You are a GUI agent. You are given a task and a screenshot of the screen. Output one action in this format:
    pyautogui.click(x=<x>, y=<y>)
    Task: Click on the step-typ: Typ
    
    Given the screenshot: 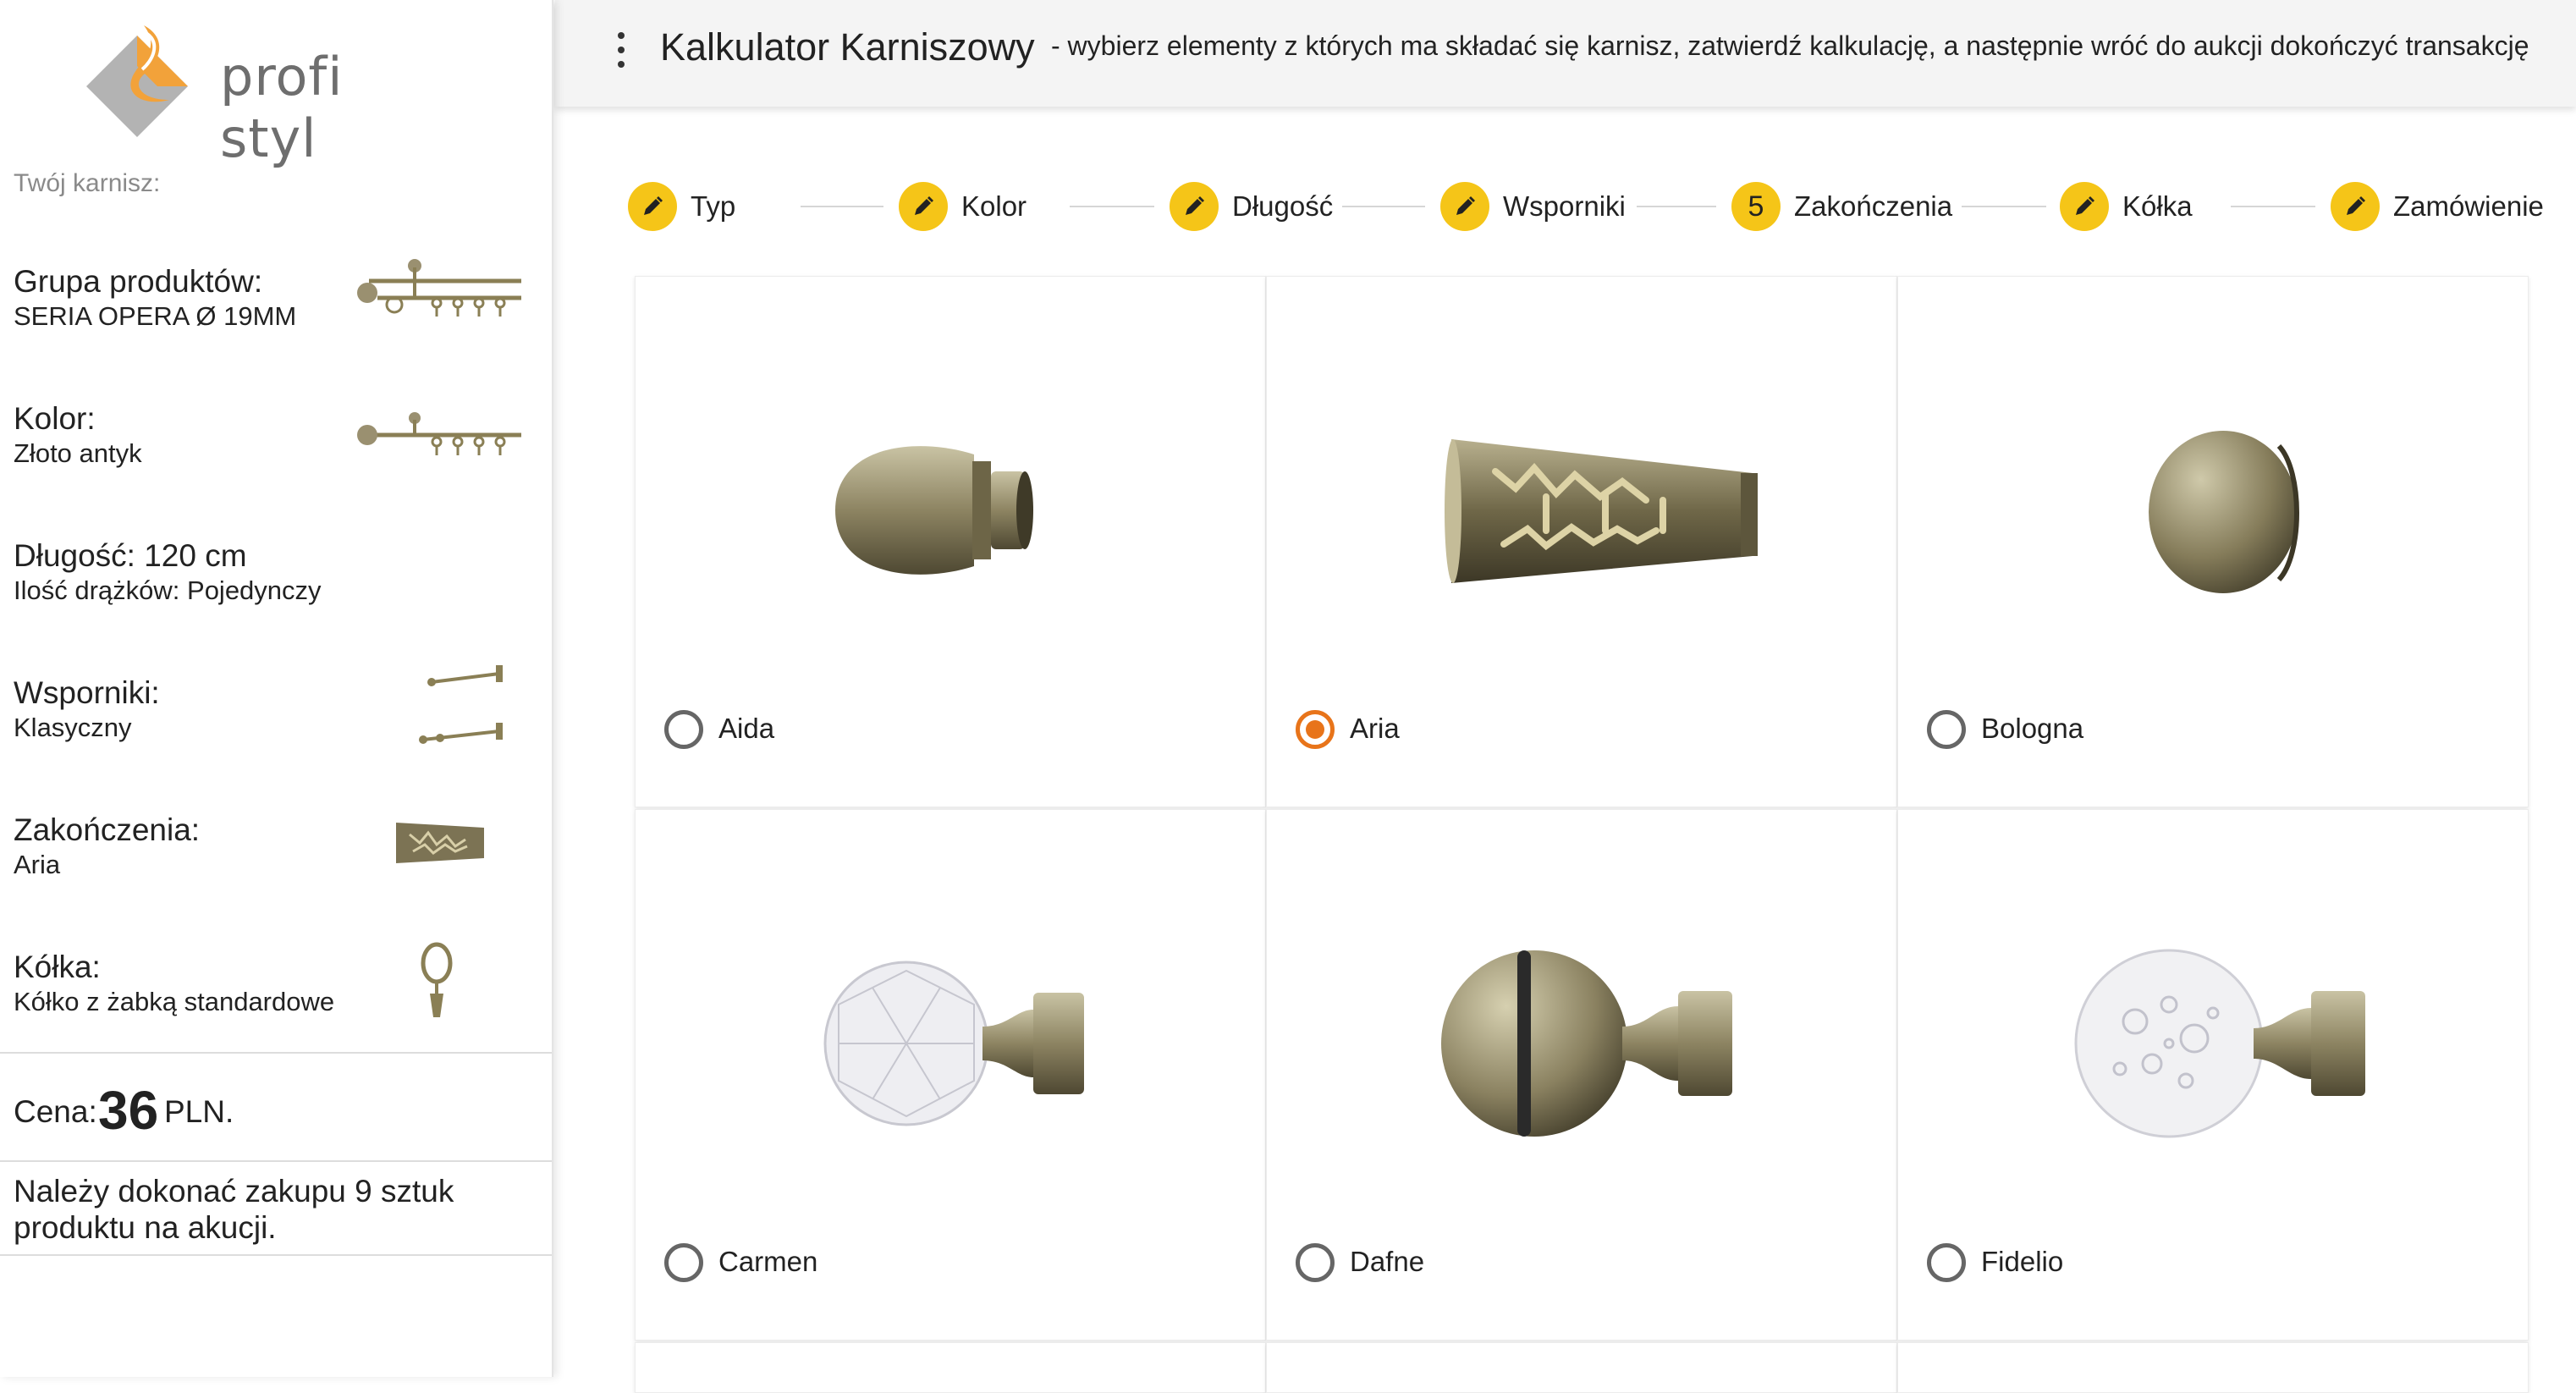 What is the action you would take?
    pyautogui.click(x=681, y=206)
    